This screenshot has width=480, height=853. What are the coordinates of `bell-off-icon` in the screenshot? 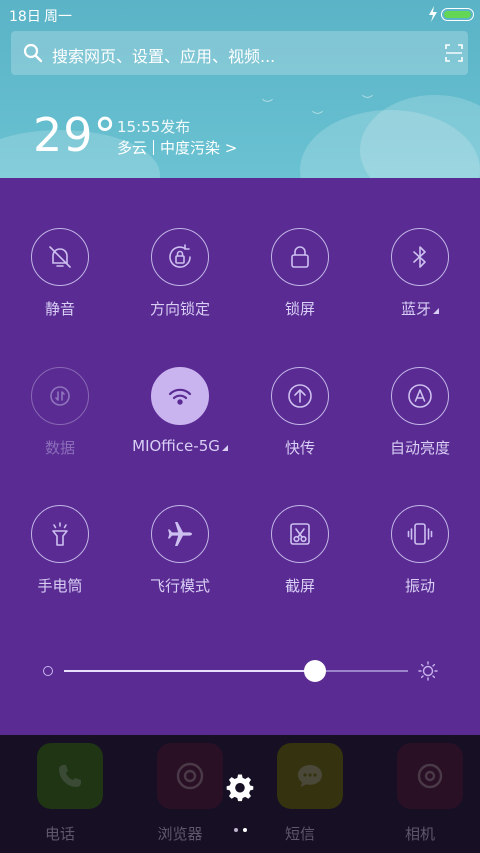 It's located at (60, 257).